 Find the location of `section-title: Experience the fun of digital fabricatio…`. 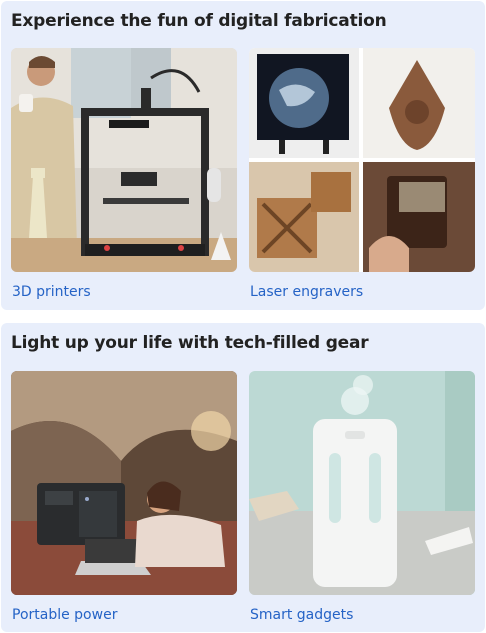

section-title: Experience the fun of digital fabricatio… is located at coordinates (199, 21).